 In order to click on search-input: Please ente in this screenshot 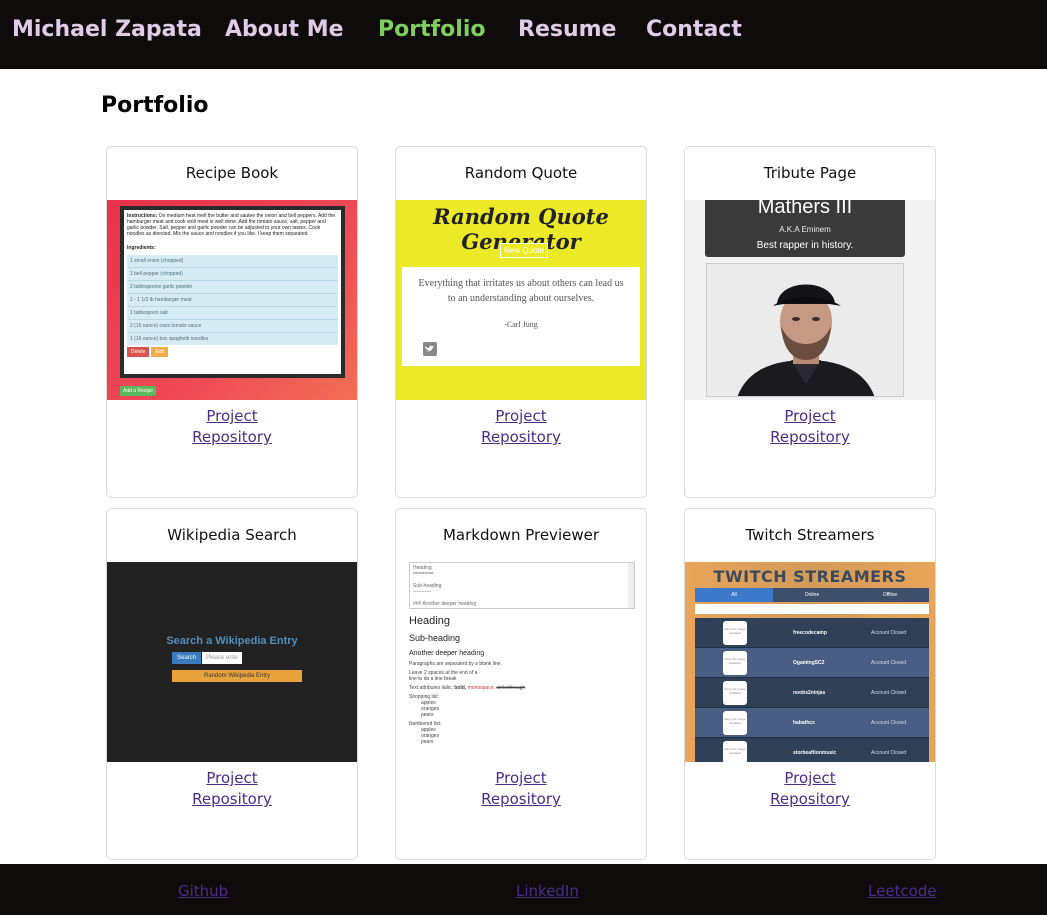, I will do `click(222, 658)`.